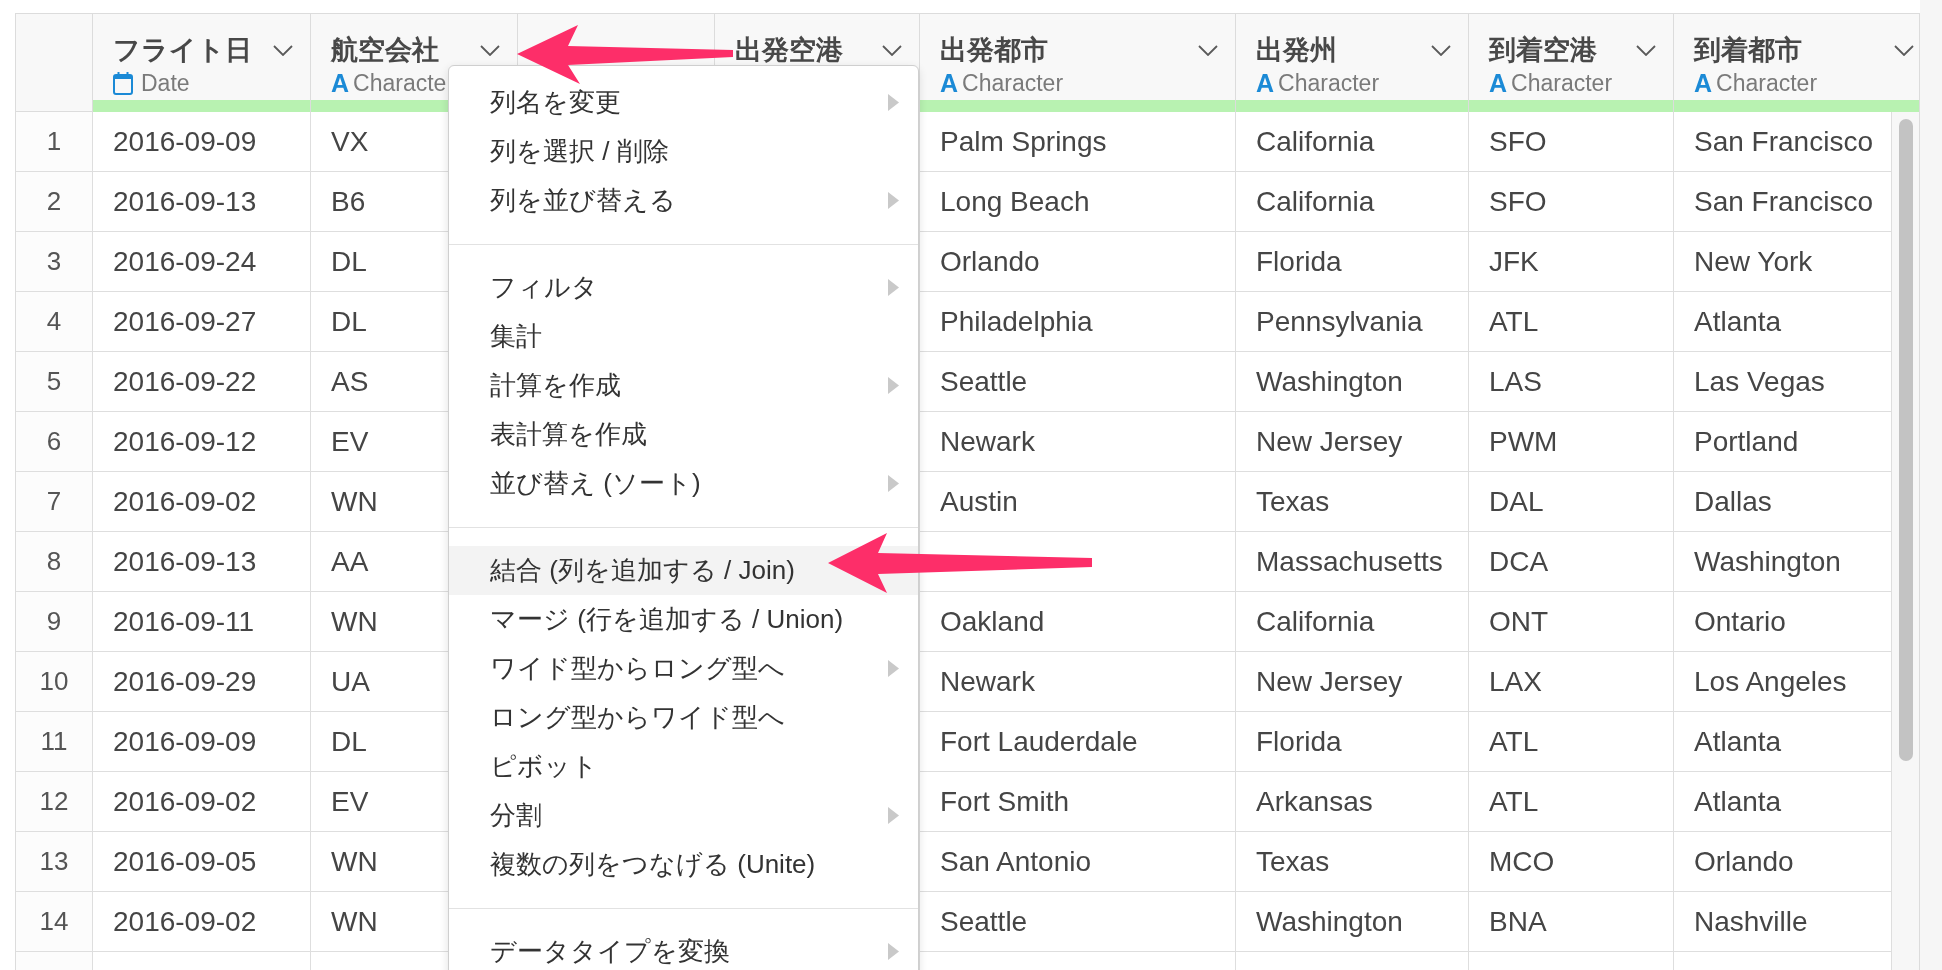 This screenshot has height=970, width=1942. I want to click on column-title: 到着空港, so click(1543, 50).